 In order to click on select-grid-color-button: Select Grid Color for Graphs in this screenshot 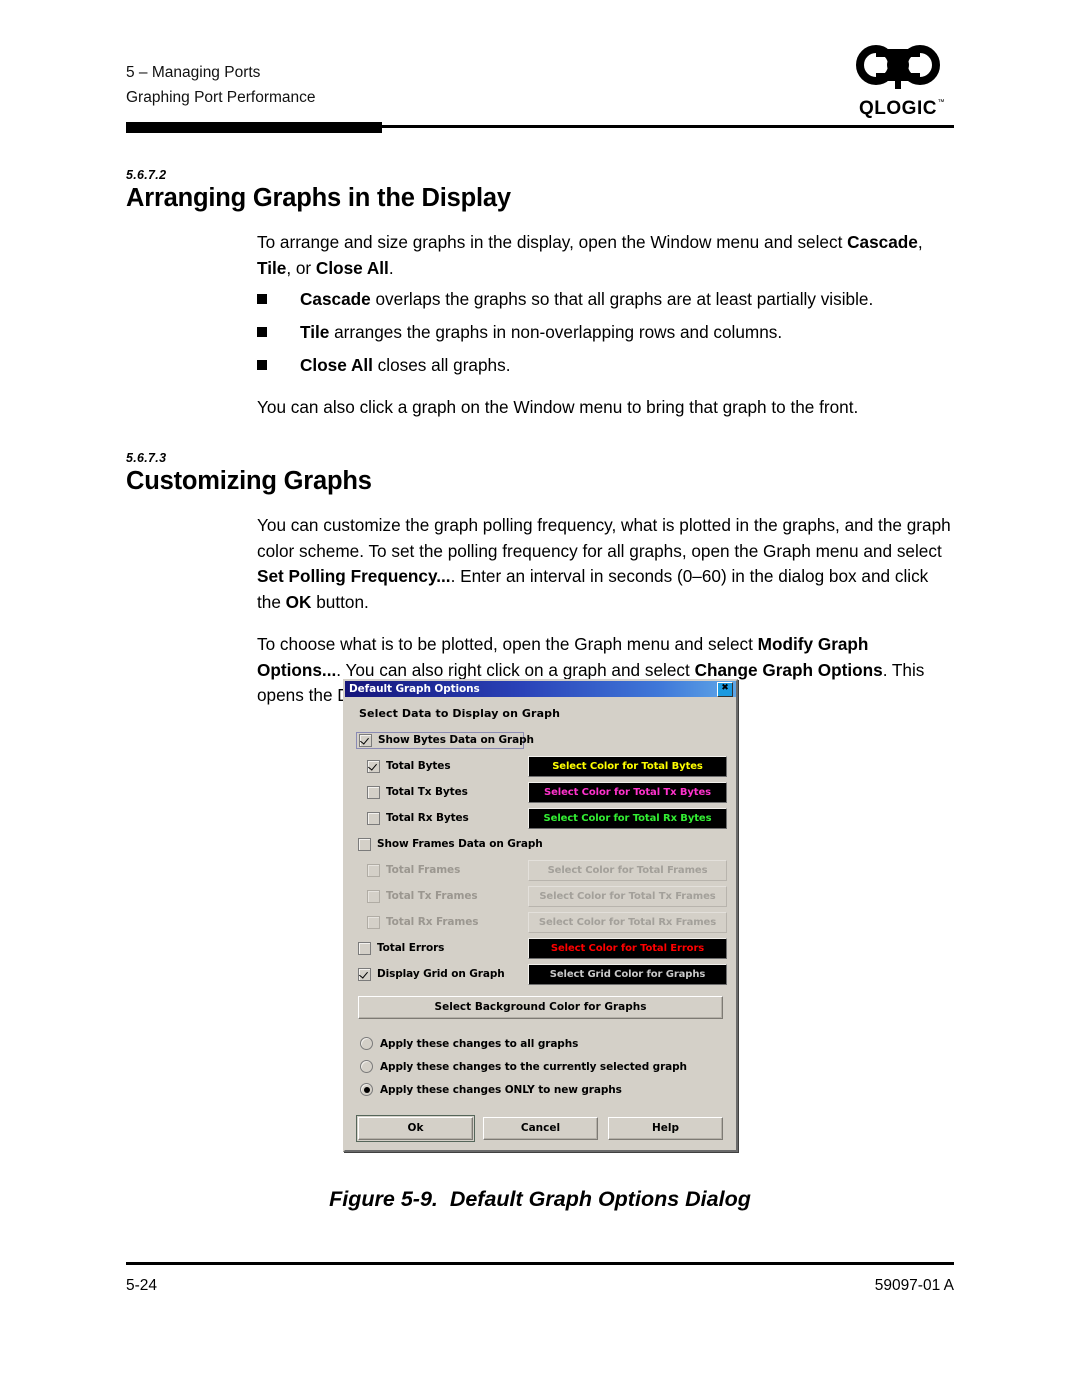, I will do `click(627, 974)`.